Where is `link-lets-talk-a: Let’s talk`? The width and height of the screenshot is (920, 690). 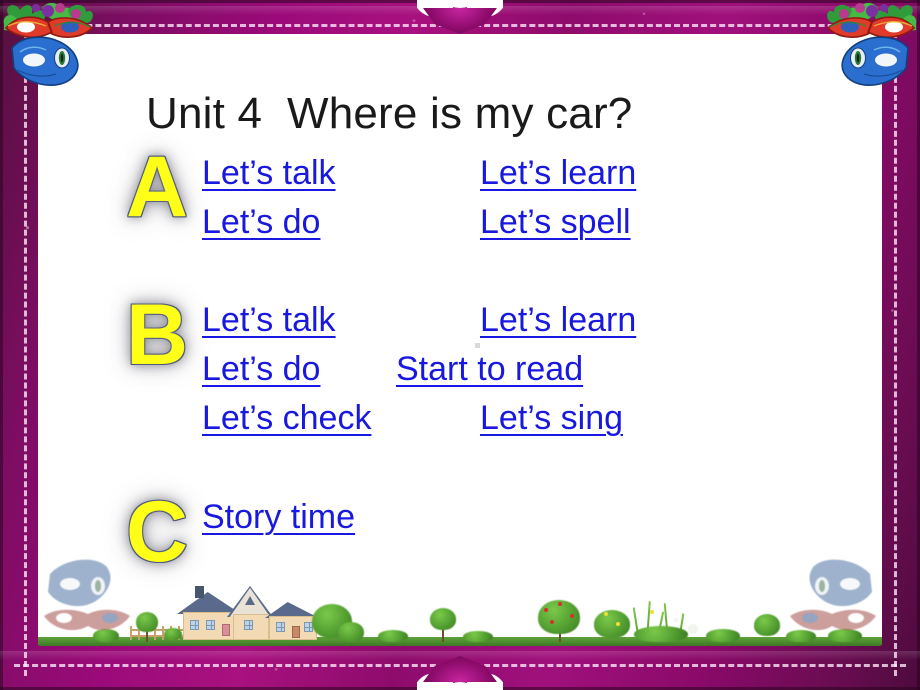 link-lets-talk-a: Let’s talk is located at coordinates (269, 173).